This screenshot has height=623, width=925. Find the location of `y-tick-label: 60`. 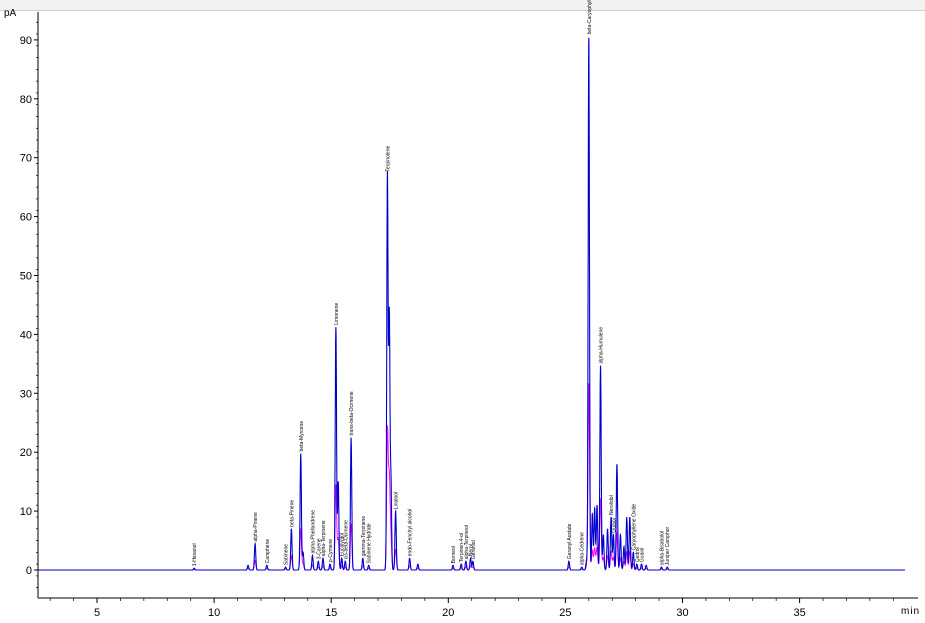

y-tick-label: 60 is located at coordinates (26, 218).